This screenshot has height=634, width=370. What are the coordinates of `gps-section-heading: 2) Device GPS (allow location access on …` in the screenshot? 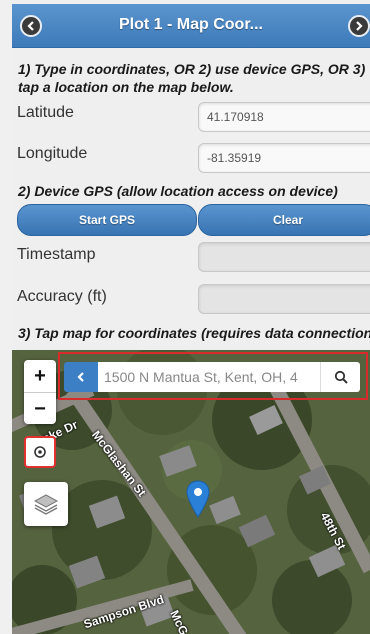 It's located at (178, 191).